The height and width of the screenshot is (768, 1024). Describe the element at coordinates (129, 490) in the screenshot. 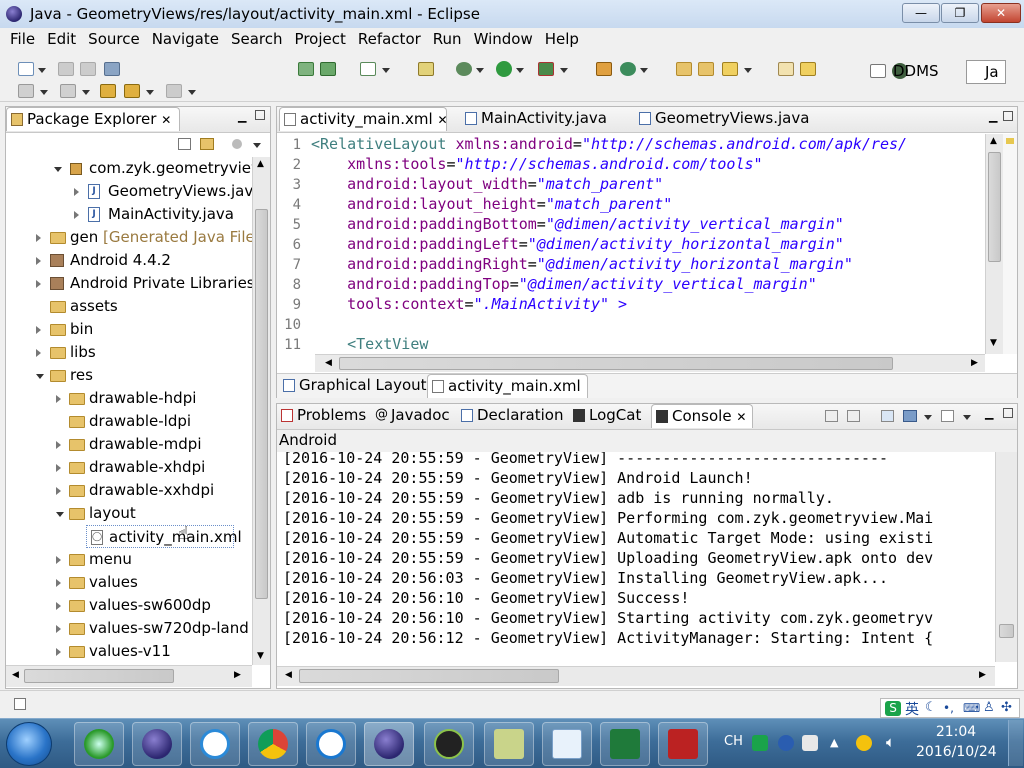

I see `tree-row-drawable-xxhdpi: drawable-xxhdpi` at that location.